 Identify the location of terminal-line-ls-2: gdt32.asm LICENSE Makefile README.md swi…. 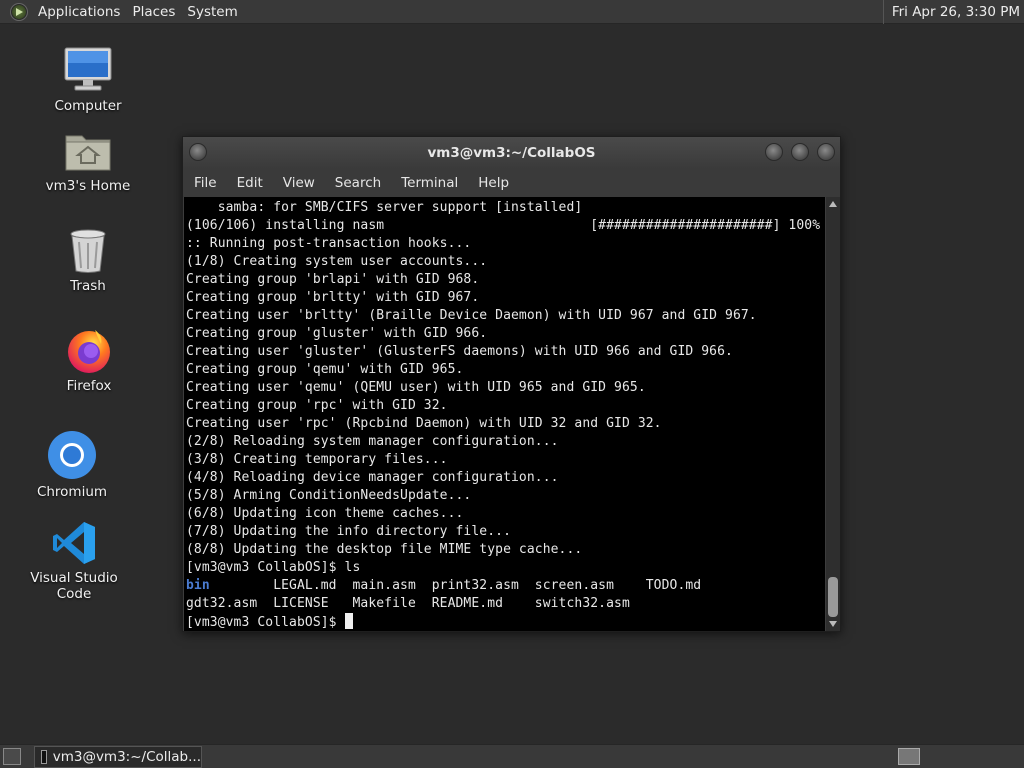
(408, 603).